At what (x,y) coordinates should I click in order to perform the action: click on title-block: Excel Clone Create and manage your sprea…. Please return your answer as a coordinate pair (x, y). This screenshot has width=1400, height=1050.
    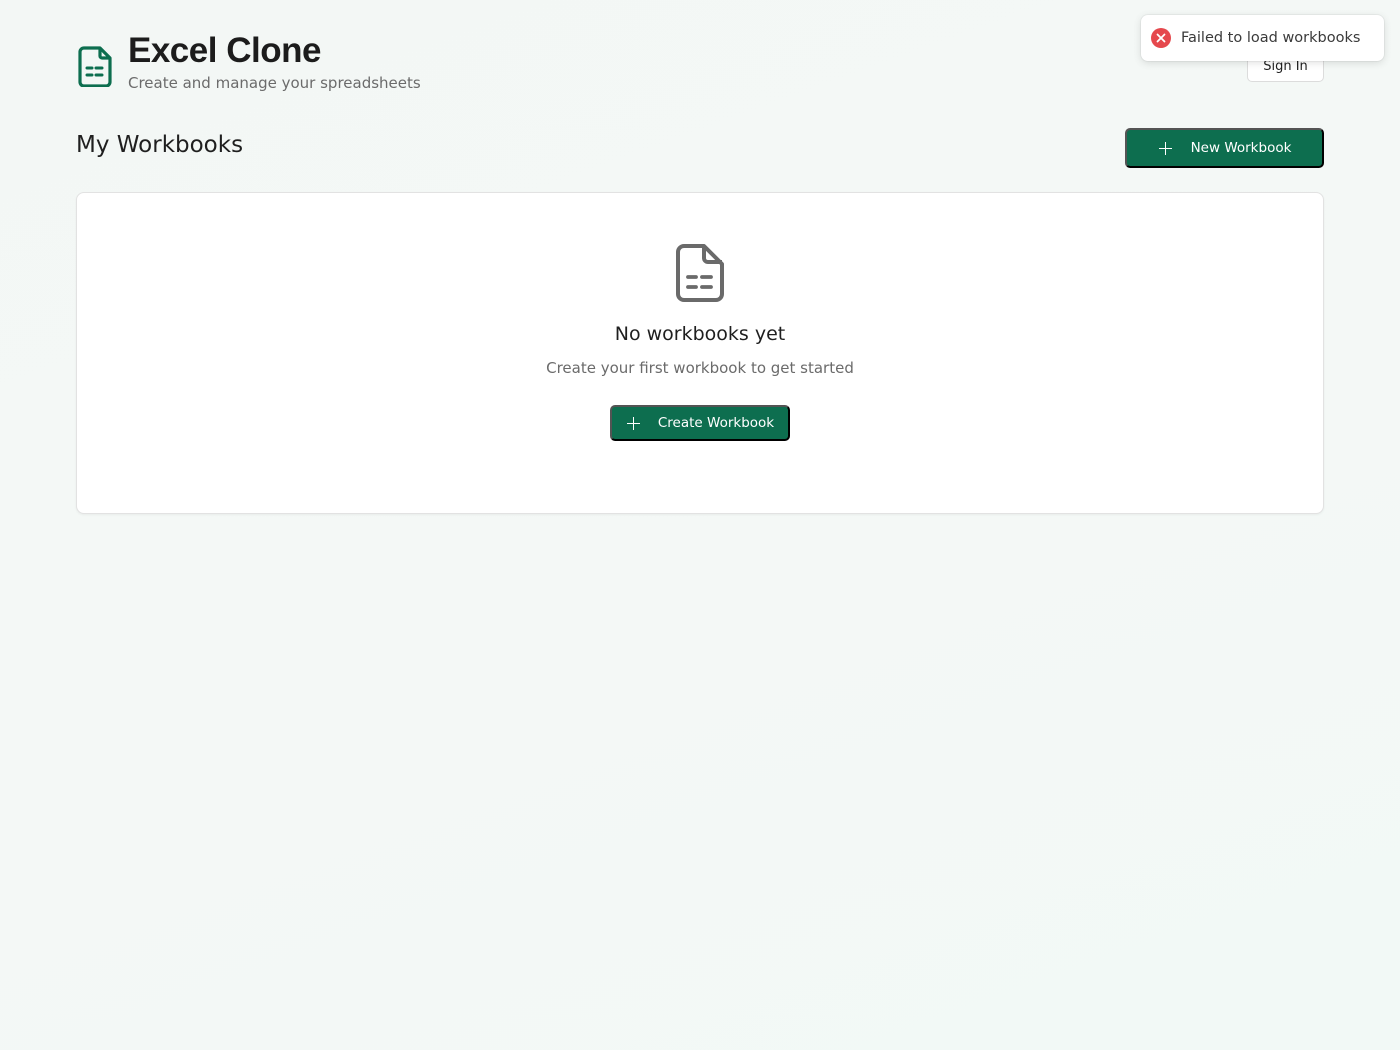
    Looking at the image, I should click on (274, 61).